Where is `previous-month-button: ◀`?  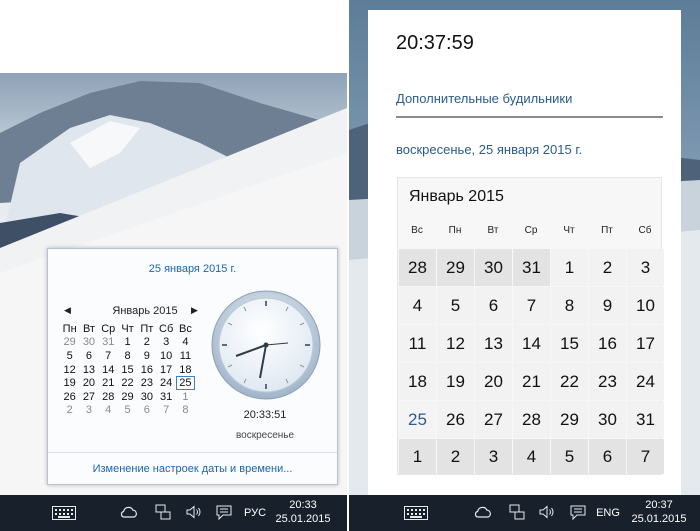
previous-month-button: ◀ is located at coordinates (67, 310).